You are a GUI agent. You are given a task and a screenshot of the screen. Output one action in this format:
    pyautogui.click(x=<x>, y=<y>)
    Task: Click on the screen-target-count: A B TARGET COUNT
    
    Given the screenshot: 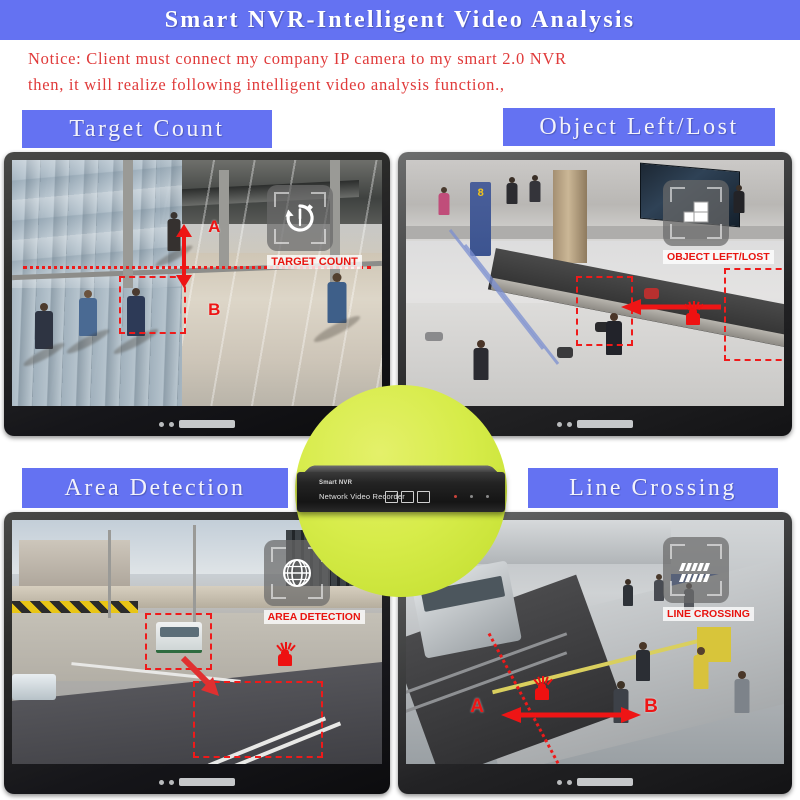 What is the action you would take?
    pyautogui.click(x=197, y=283)
    